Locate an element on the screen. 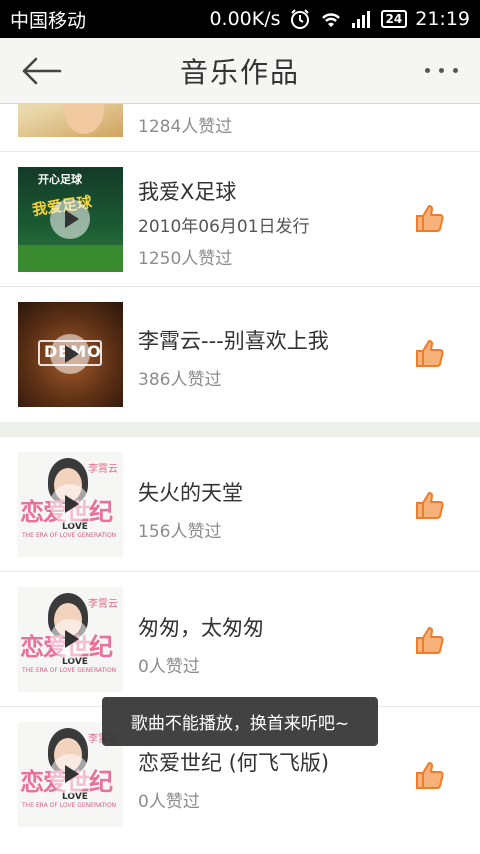 The width and height of the screenshot is (480, 854). song-likes: 1284人赞过 is located at coordinates (185, 127).